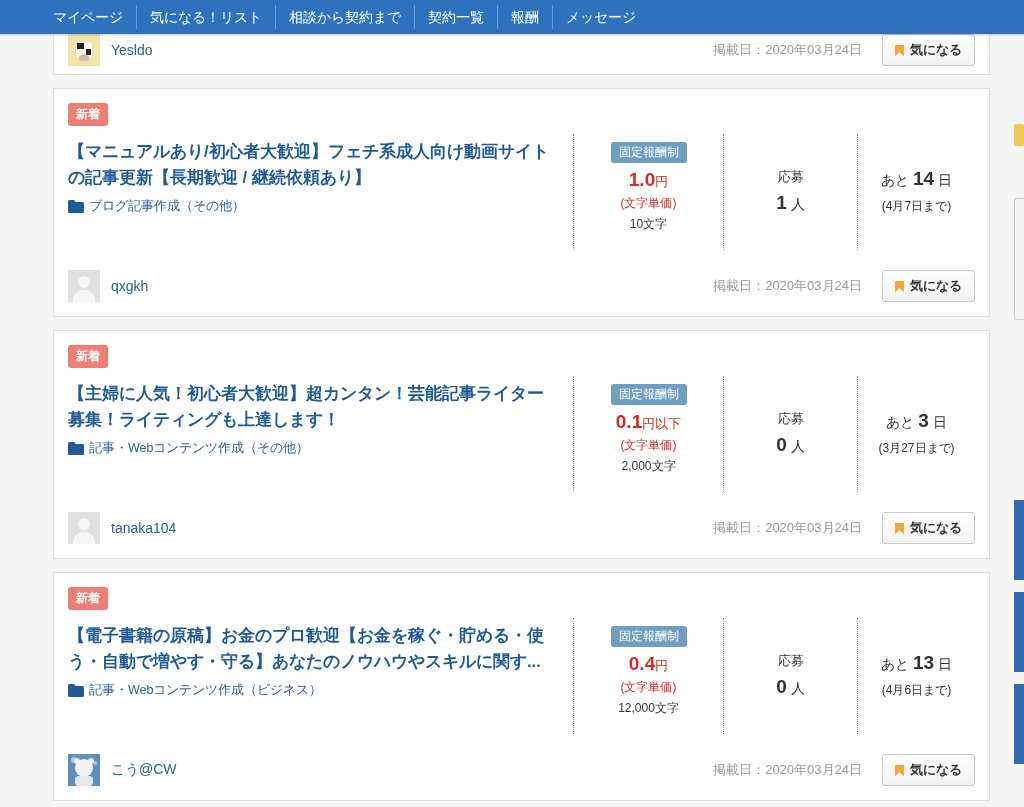  I want to click on word-count: 2,000文字, so click(648, 466).